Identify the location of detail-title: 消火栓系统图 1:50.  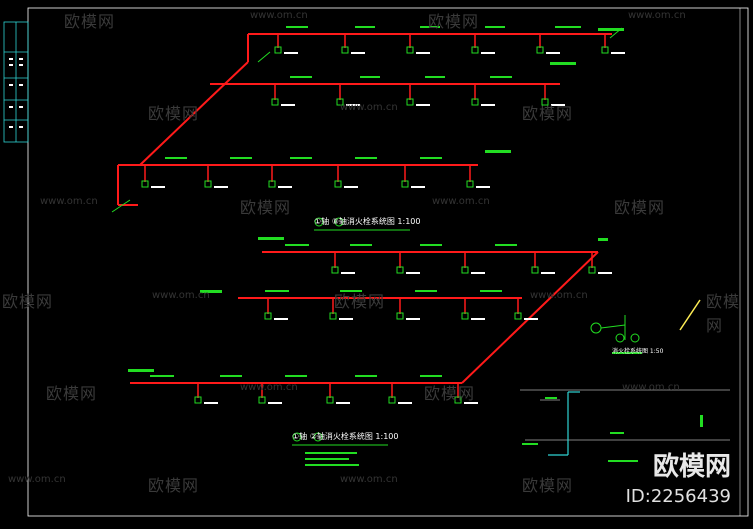
(638, 351).